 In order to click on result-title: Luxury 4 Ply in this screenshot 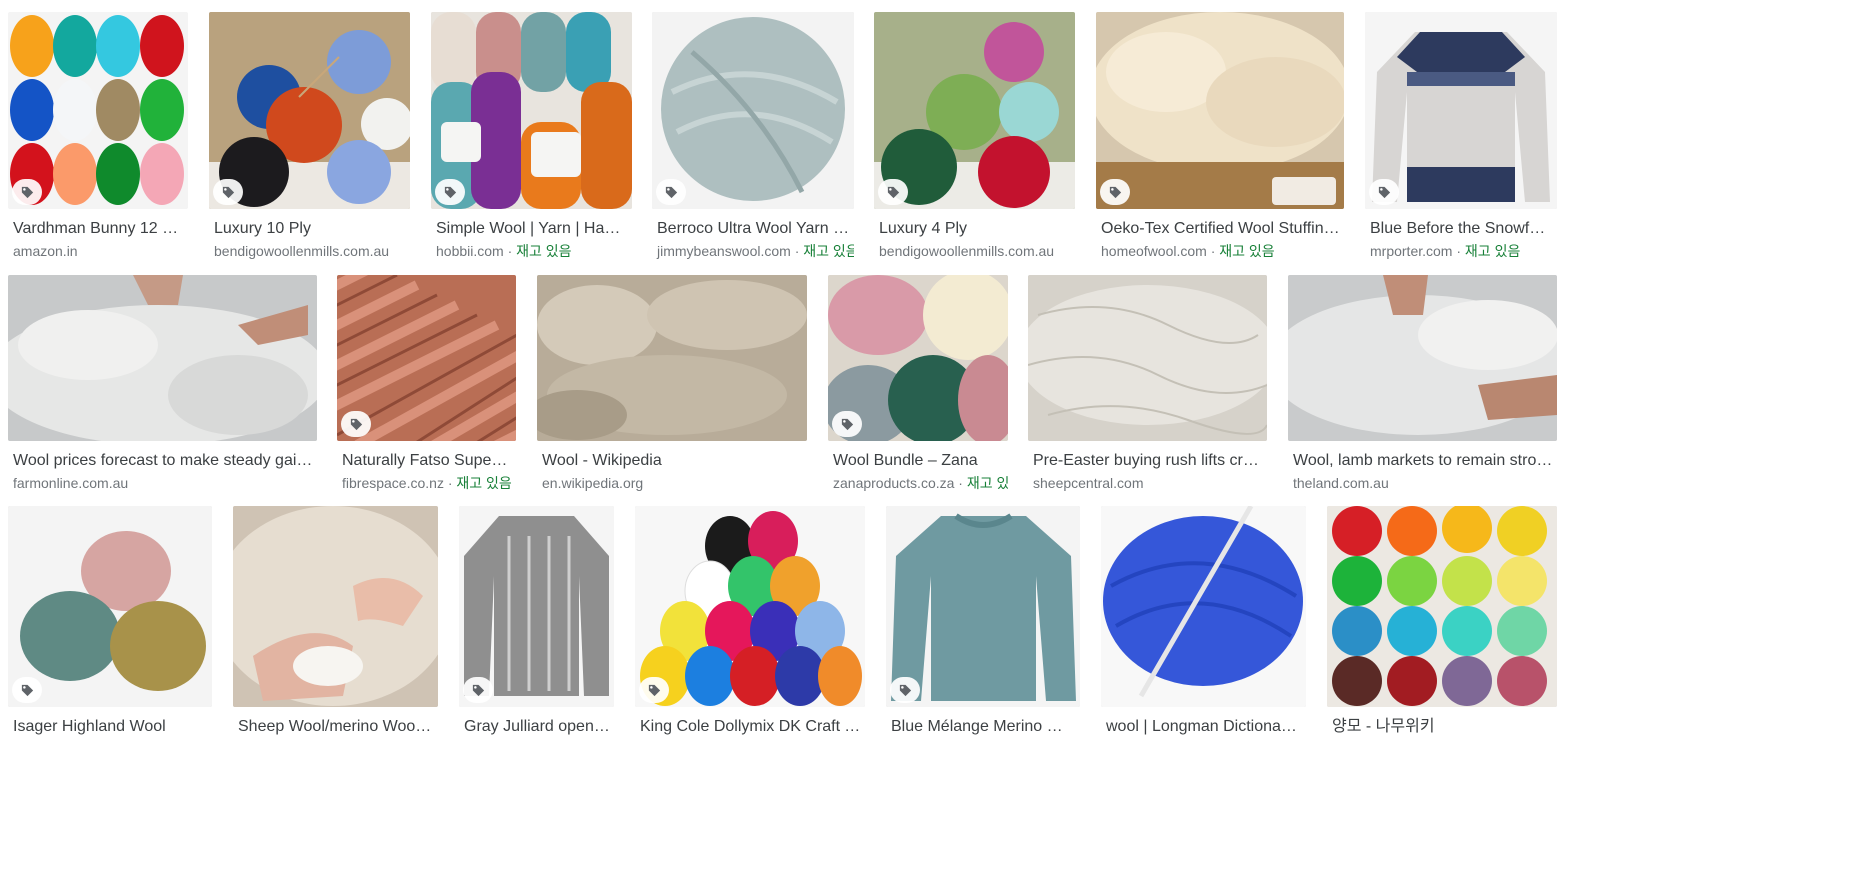, I will do `click(974, 229)`.